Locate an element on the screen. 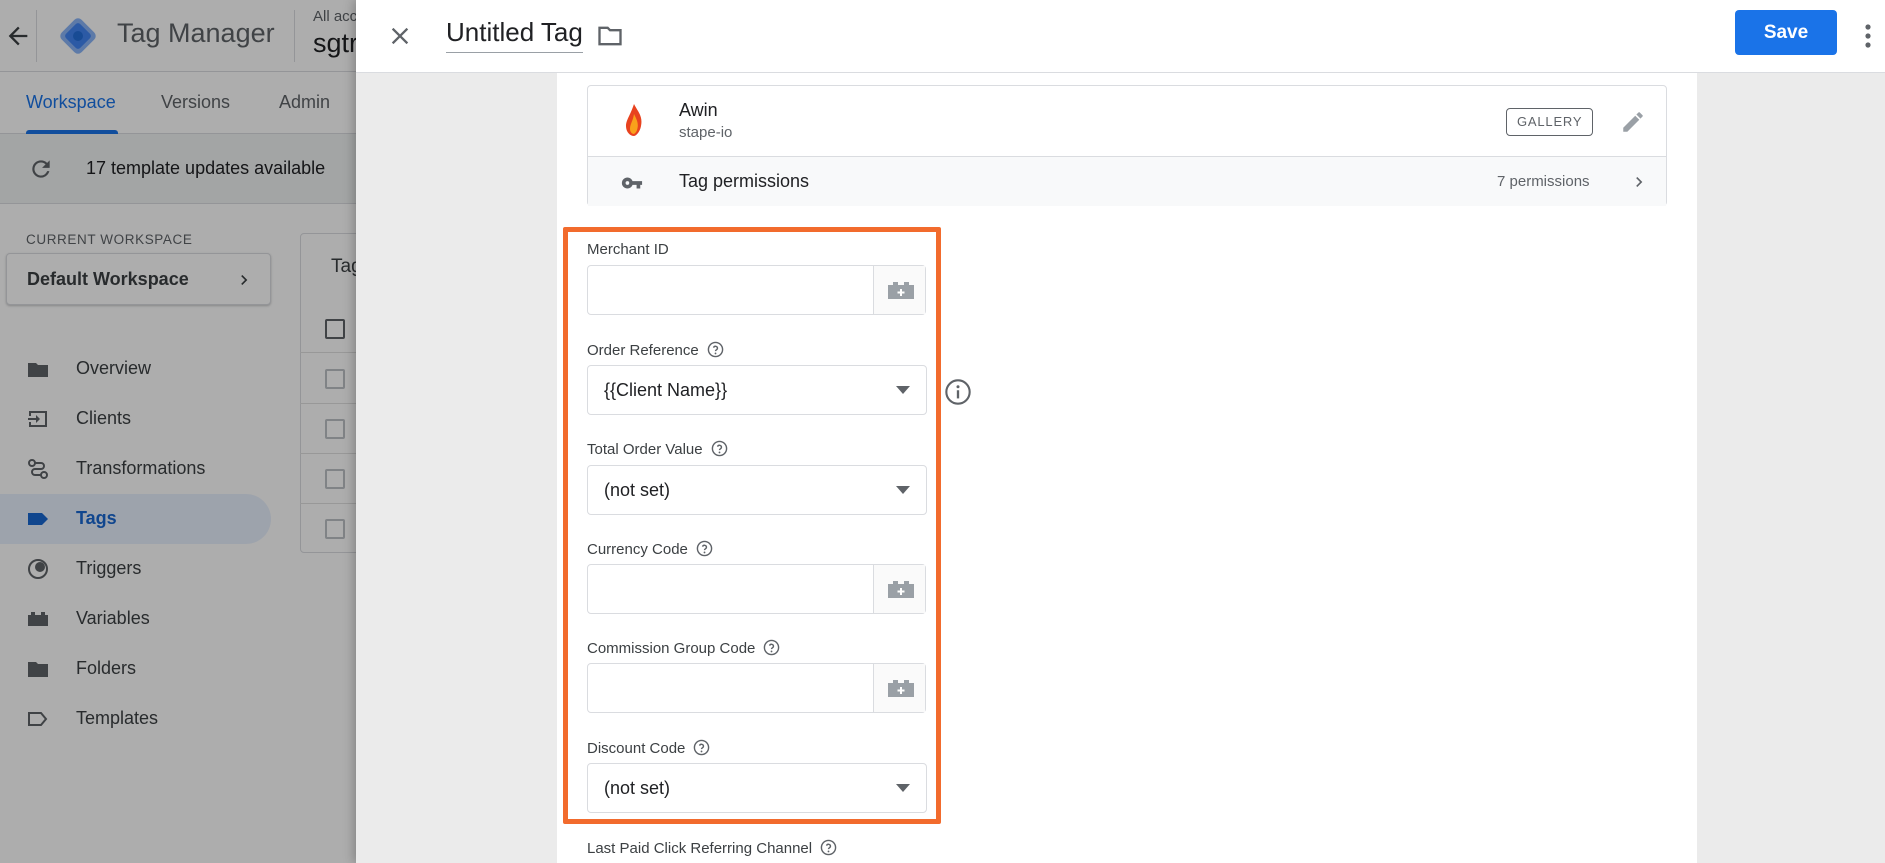 The height and width of the screenshot is (863, 1885). highlight-box is located at coordinates (752, 525).